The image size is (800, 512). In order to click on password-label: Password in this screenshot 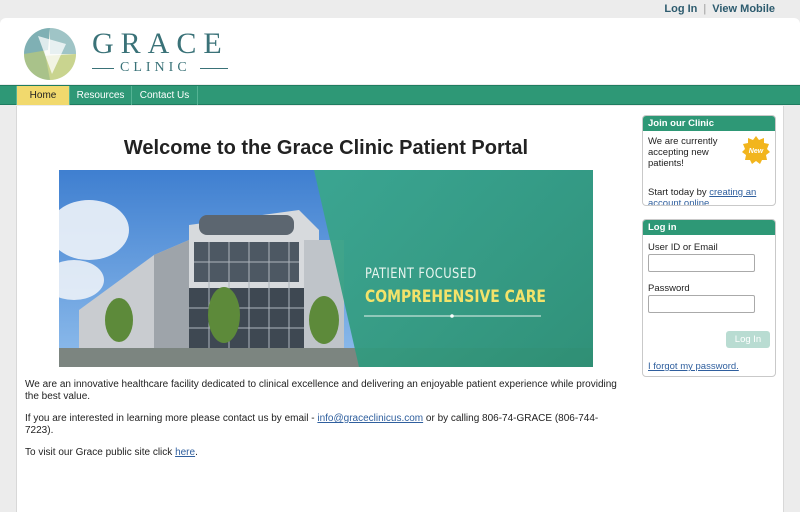, I will do `click(669, 288)`.